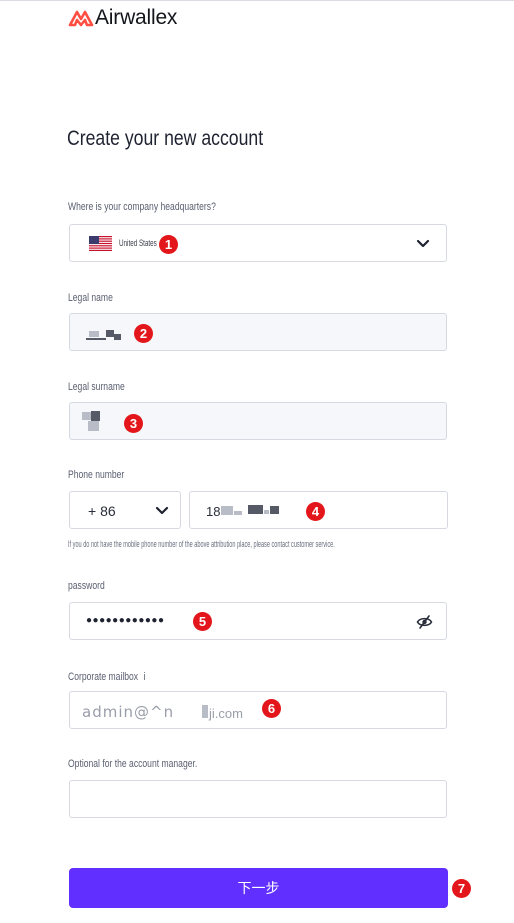  Describe the element at coordinates (271, 708) in the screenshot. I see `annotation-badge-6: 6` at that location.